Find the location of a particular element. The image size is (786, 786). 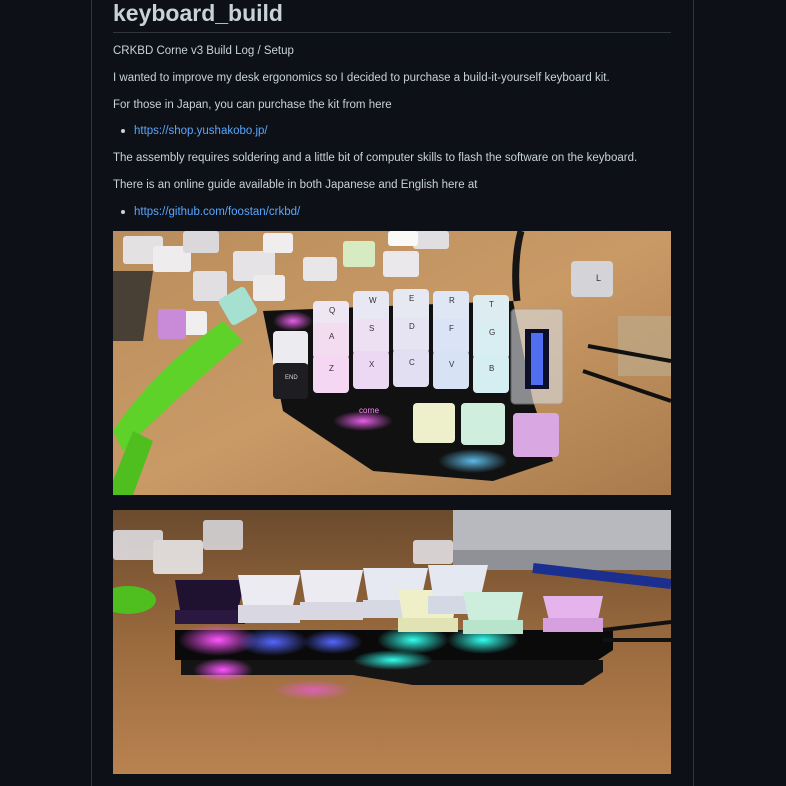

subtitle-paragraph: CRKBD Corne v3 Build Log / Setup is located at coordinates (203, 51).